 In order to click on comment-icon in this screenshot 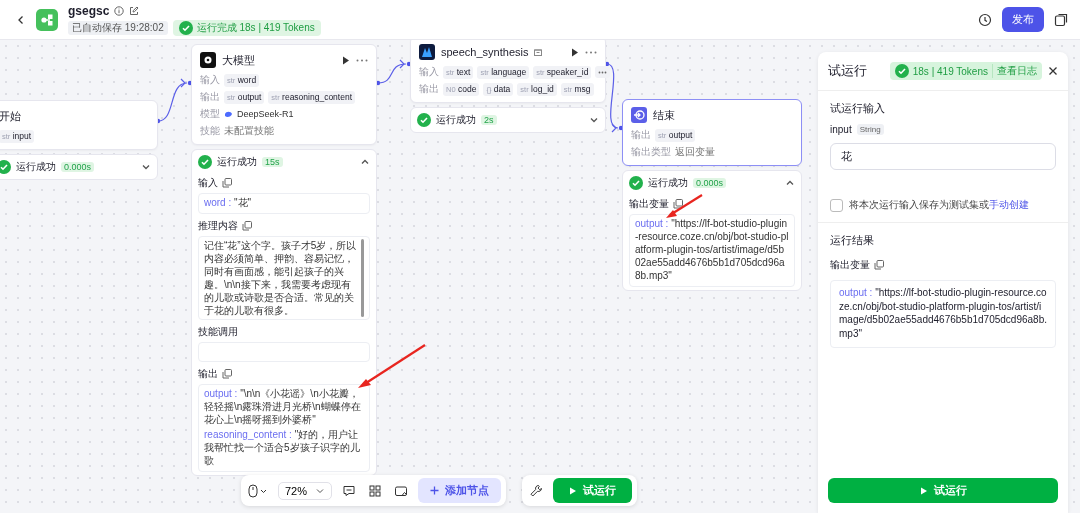, I will do `click(349, 490)`.